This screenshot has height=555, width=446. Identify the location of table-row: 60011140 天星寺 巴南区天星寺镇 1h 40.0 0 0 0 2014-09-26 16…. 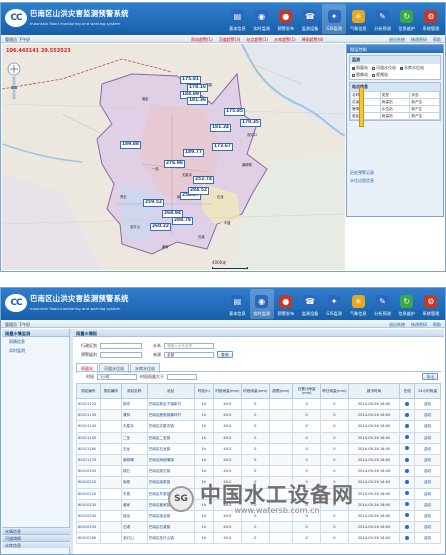
(258, 426).